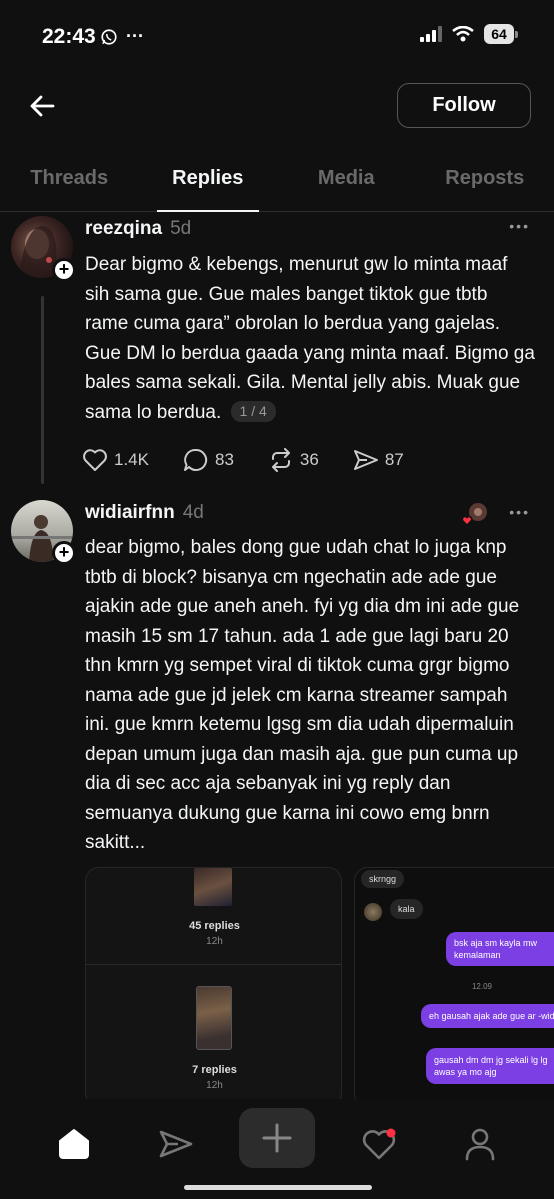  What do you see at coordinates (487, 1016) in the screenshot?
I see `chat-bubble-sent: eh gausah ajak ade gue ar -widia` at bounding box center [487, 1016].